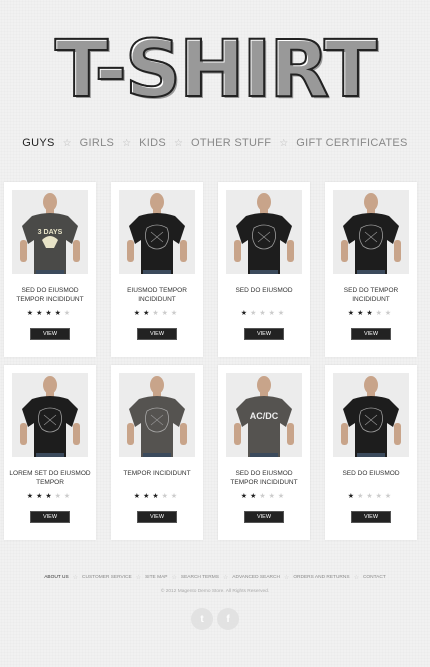 The width and height of the screenshot is (430, 667). I want to click on svg-text: AC/DC, so click(264, 416).